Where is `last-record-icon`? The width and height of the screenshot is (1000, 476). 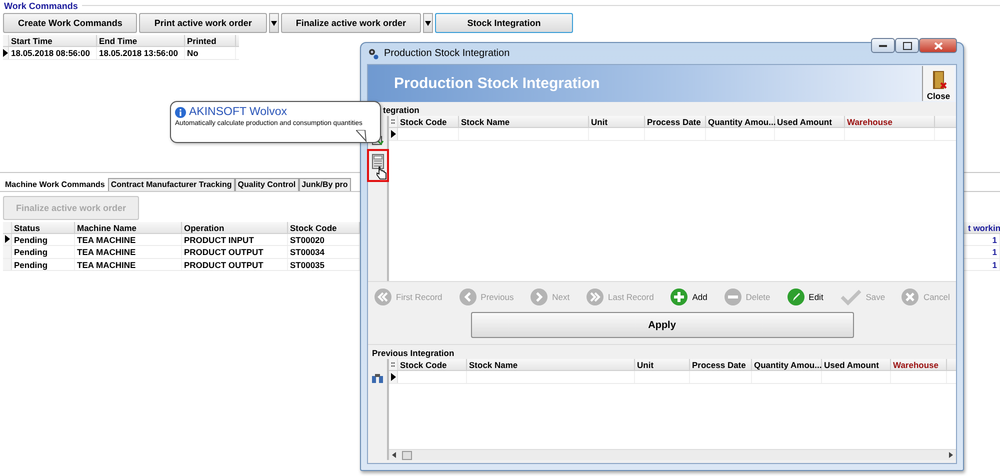 last-record-icon is located at coordinates (595, 297).